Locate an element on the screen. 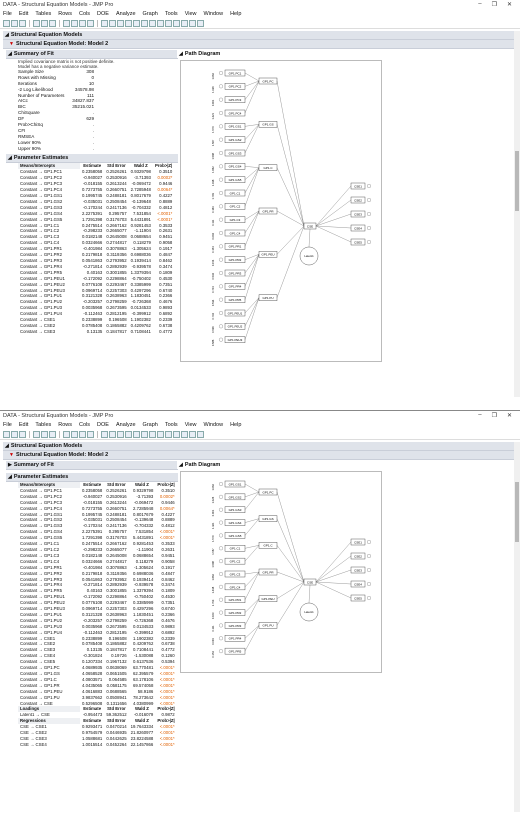 The image size is (520, 820). outline-header-sem: ◢ Structural Equation Models is located at coordinates (260, 446).